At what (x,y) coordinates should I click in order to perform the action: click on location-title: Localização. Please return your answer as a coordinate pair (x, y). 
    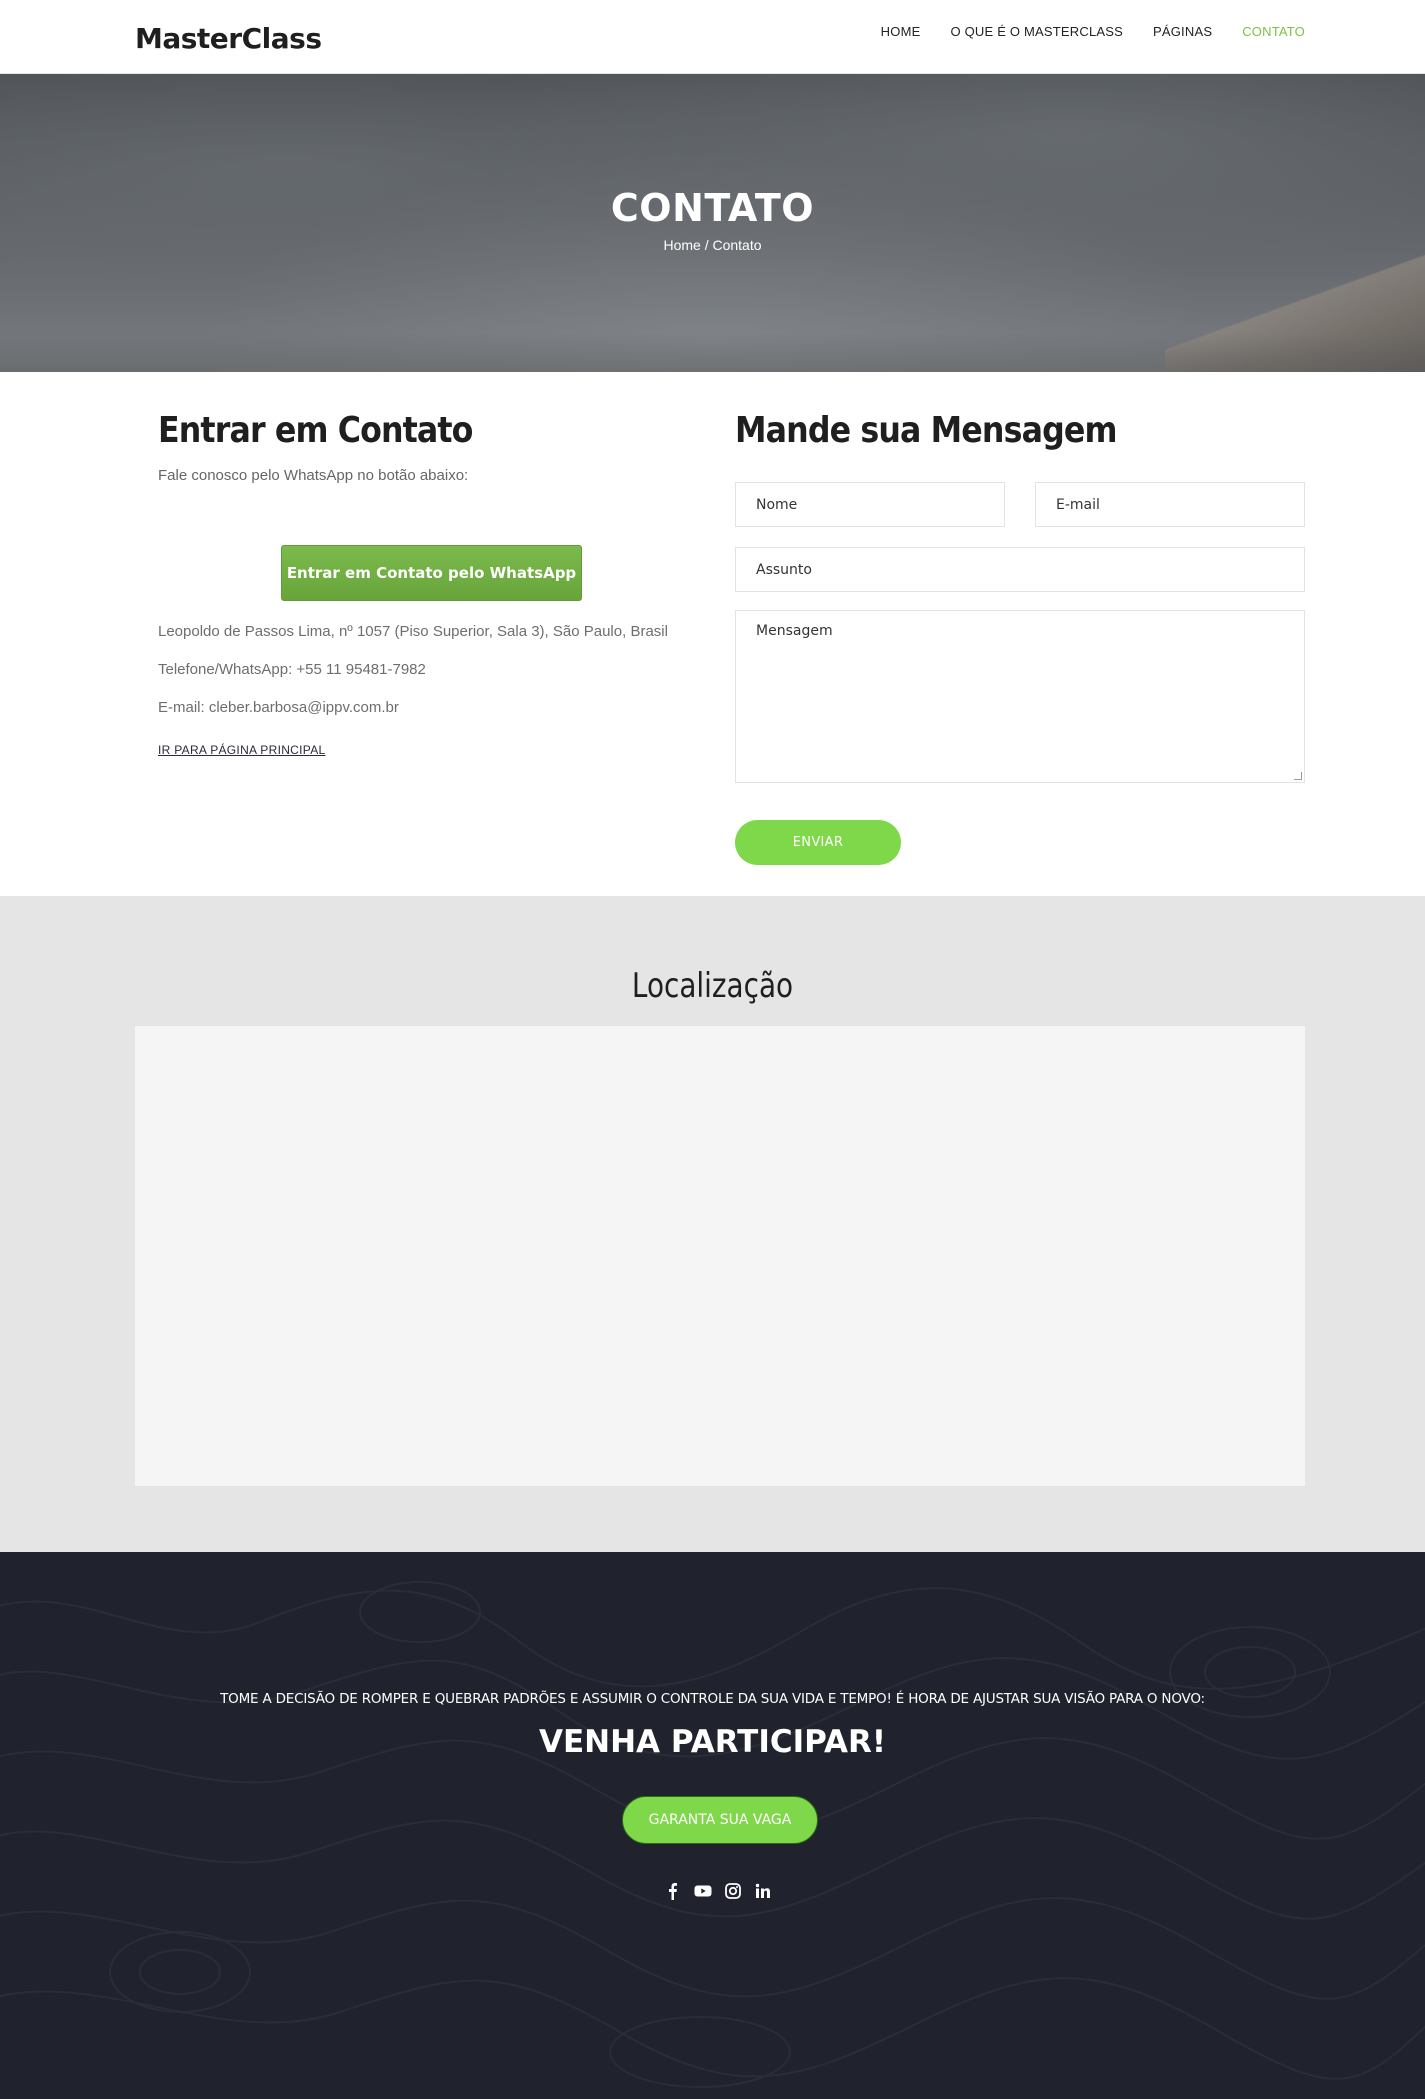
    Looking at the image, I should click on (712, 986).